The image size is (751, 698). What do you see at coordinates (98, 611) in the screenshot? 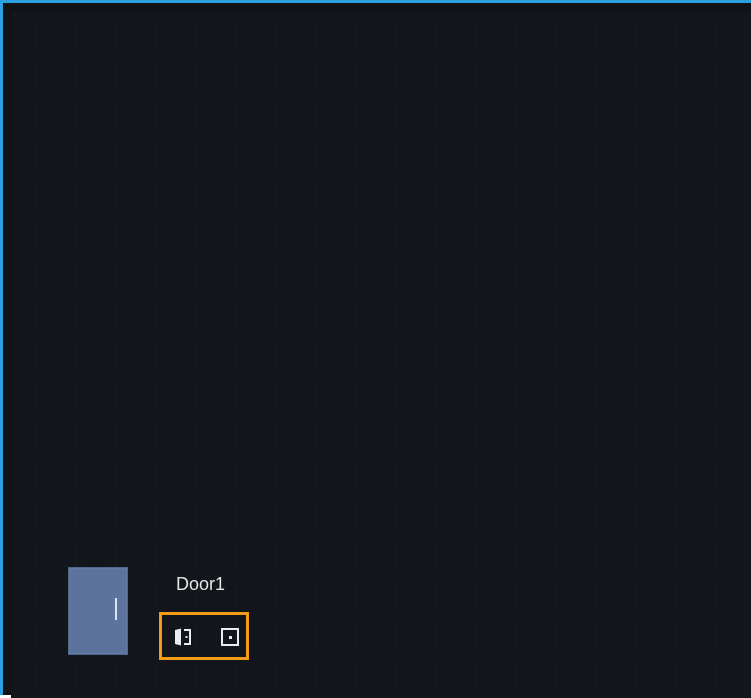
I see `door-icon` at bounding box center [98, 611].